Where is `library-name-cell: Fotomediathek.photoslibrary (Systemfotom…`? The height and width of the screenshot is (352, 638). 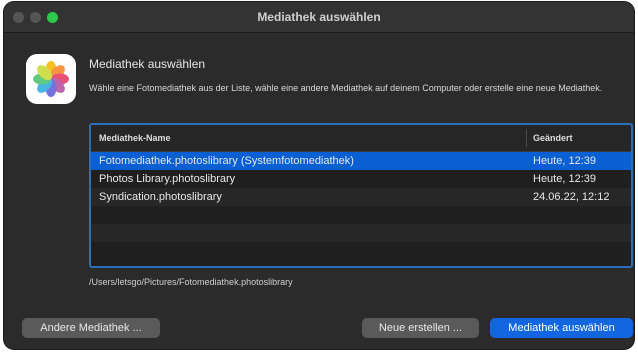 library-name-cell: Fotomediathek.photoslibrary (Systemfotom… is located at coordinates (226, 161).